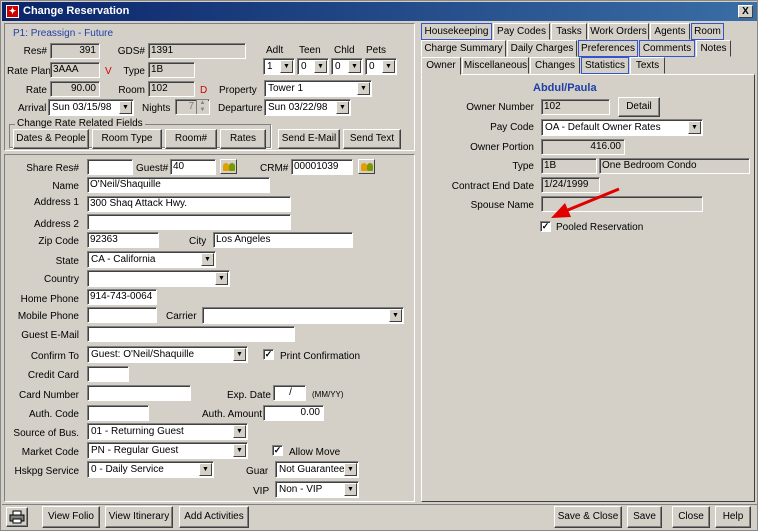 The width and height of the screenshot is (758, 531). What do you see at coordinates (691, 517) in the screenshot?
I see `close-button: Close` at bounding box center [691, 517].